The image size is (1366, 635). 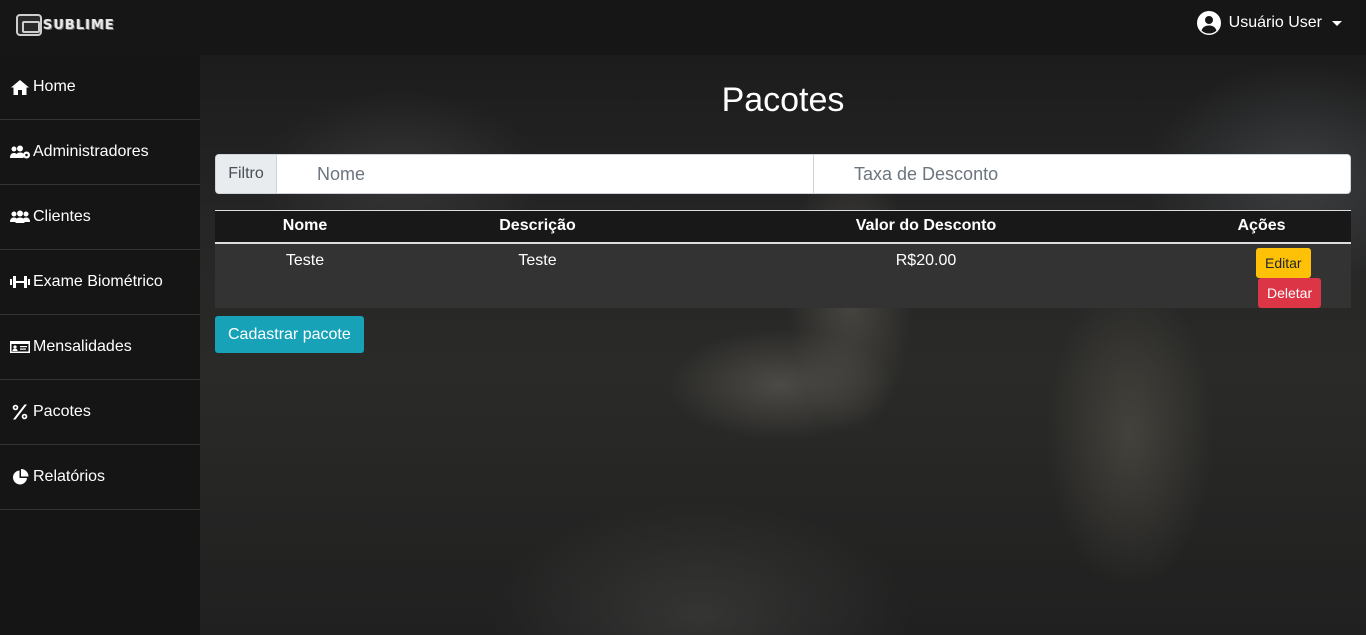 I want to click on sidebar-item-label: Exame Biométrico, so click(x=98, y=281).